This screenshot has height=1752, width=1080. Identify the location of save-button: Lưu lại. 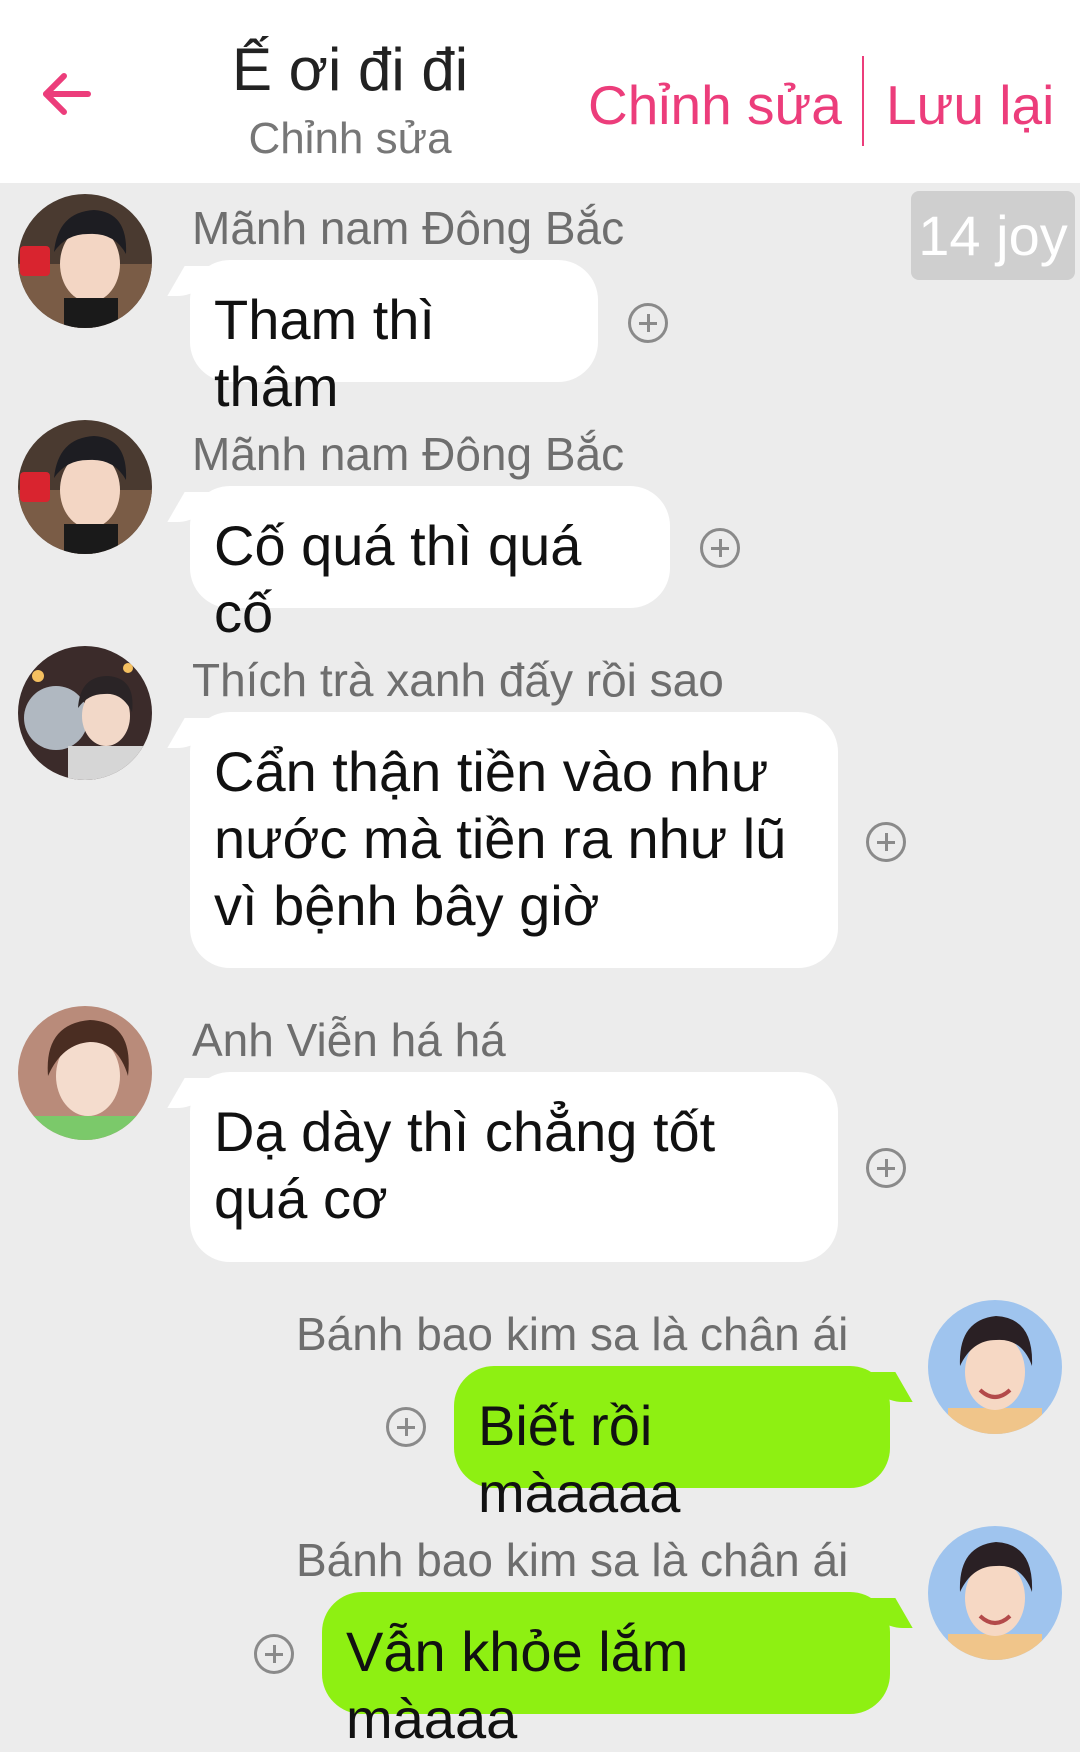
(970, 105).